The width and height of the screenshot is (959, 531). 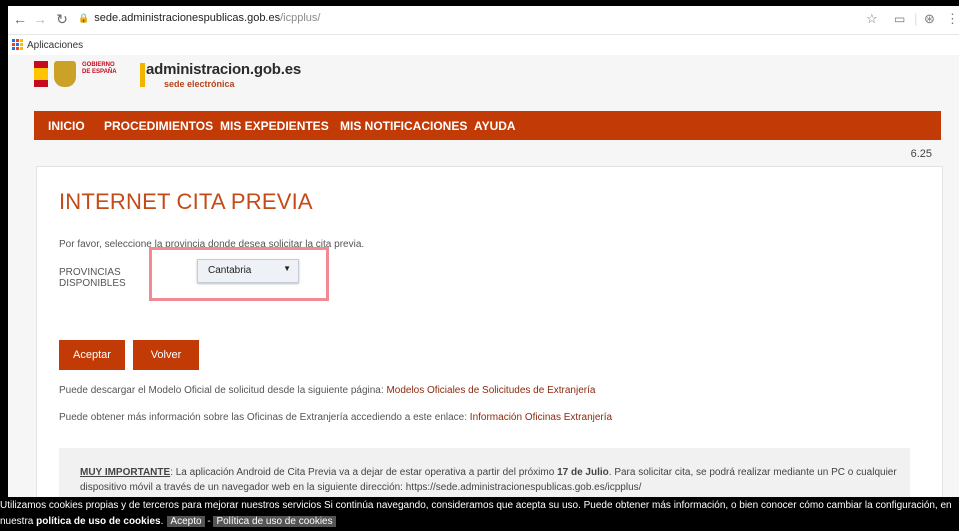 I want to click on bookmarks-bar: Aplicaciones, so click(x=483, y=45).